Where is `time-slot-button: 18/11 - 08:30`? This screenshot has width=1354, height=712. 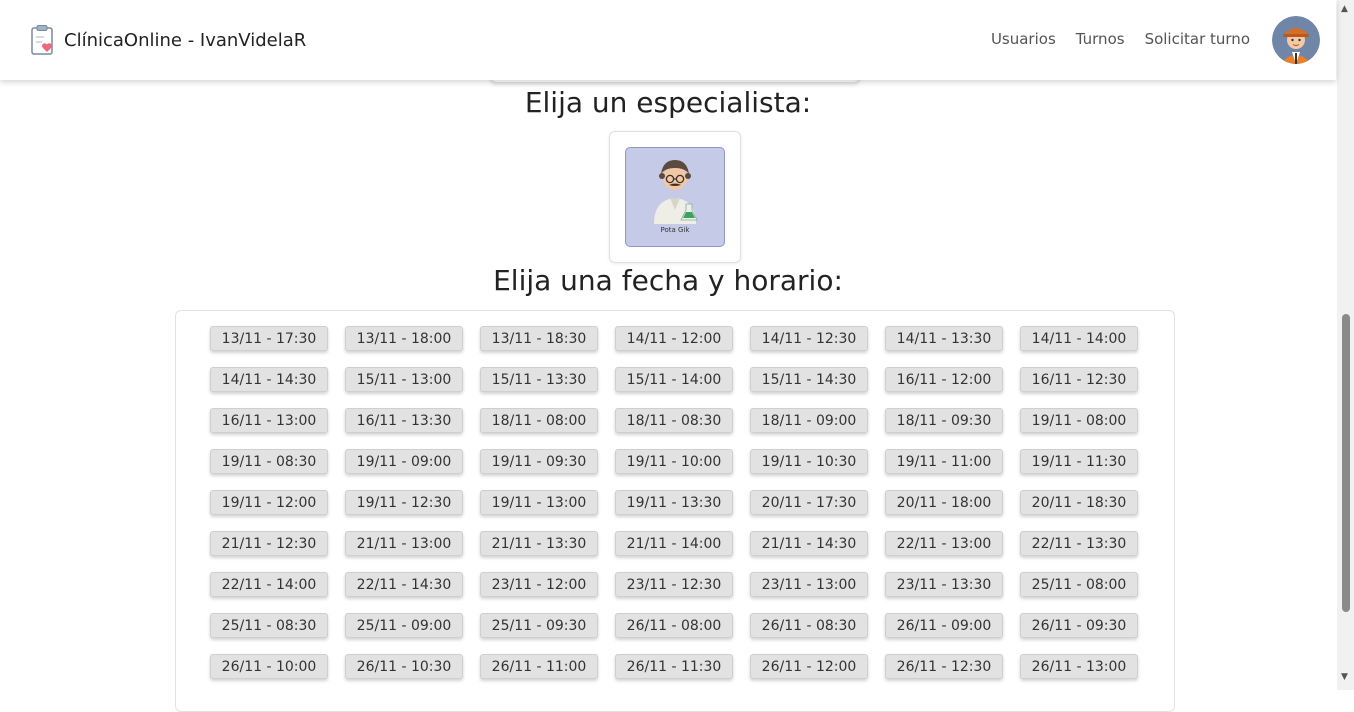
time-slot-button: 18/11 - 08:30 is located at coordinates (674, 420).